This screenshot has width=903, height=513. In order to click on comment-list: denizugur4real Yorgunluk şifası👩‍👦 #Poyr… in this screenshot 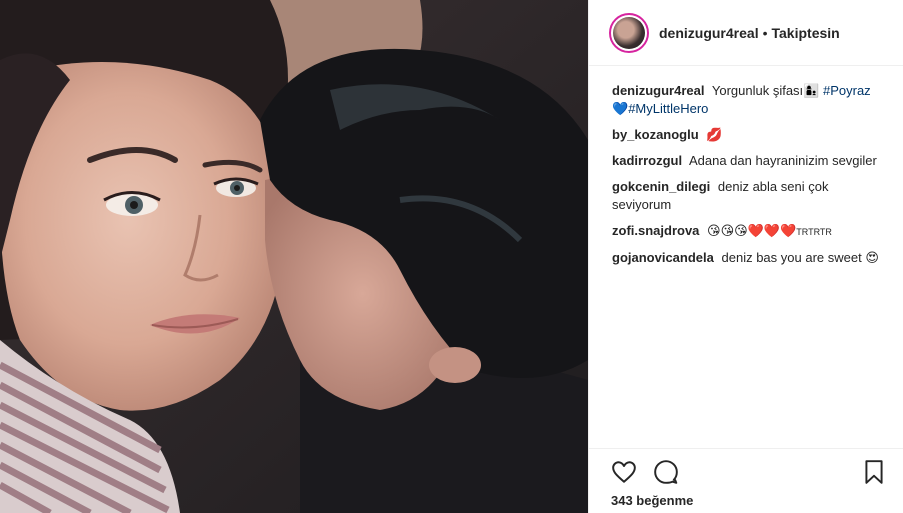, I will do `click(746, 166)`.